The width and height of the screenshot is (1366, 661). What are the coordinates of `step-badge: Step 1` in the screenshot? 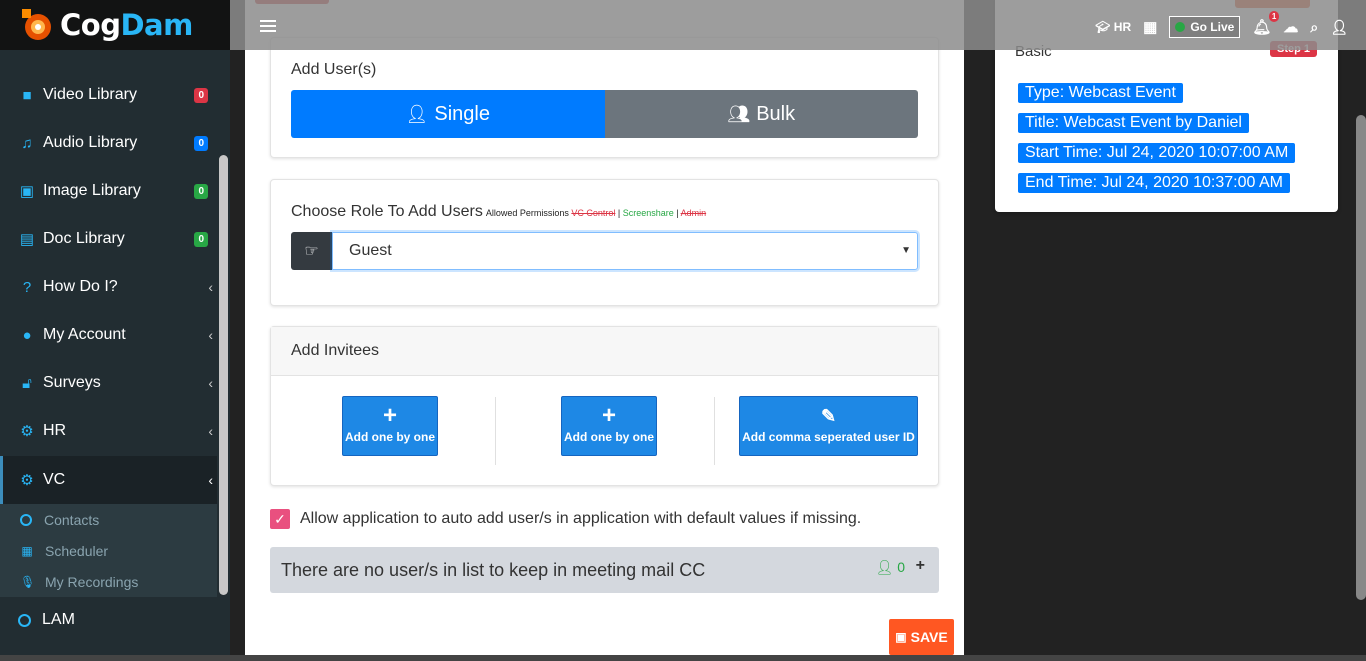 It's located at (1293, 49).